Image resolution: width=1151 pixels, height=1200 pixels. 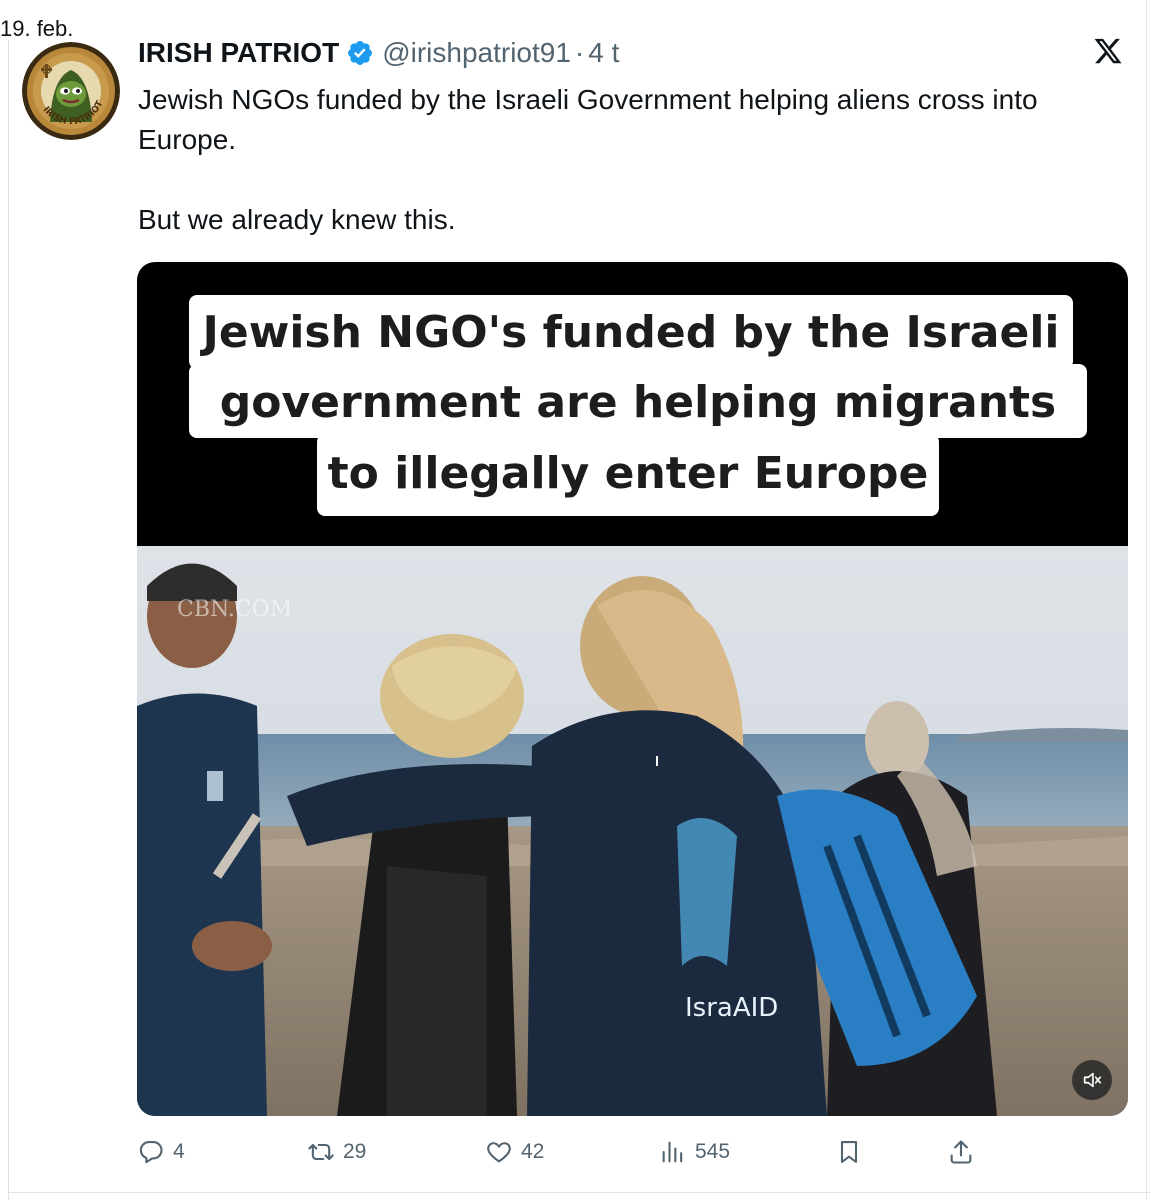 I want to click on bookmark-icon, so click(x=849, y=1152).